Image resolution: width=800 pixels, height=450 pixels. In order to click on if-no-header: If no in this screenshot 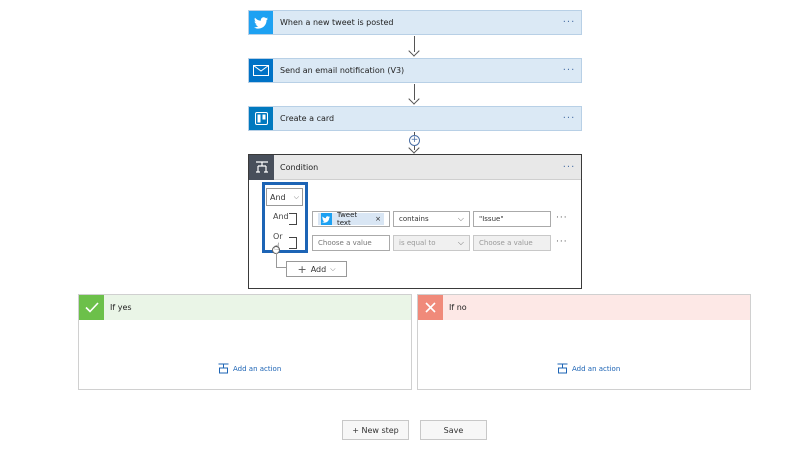, I will do `click(584, 307)`.